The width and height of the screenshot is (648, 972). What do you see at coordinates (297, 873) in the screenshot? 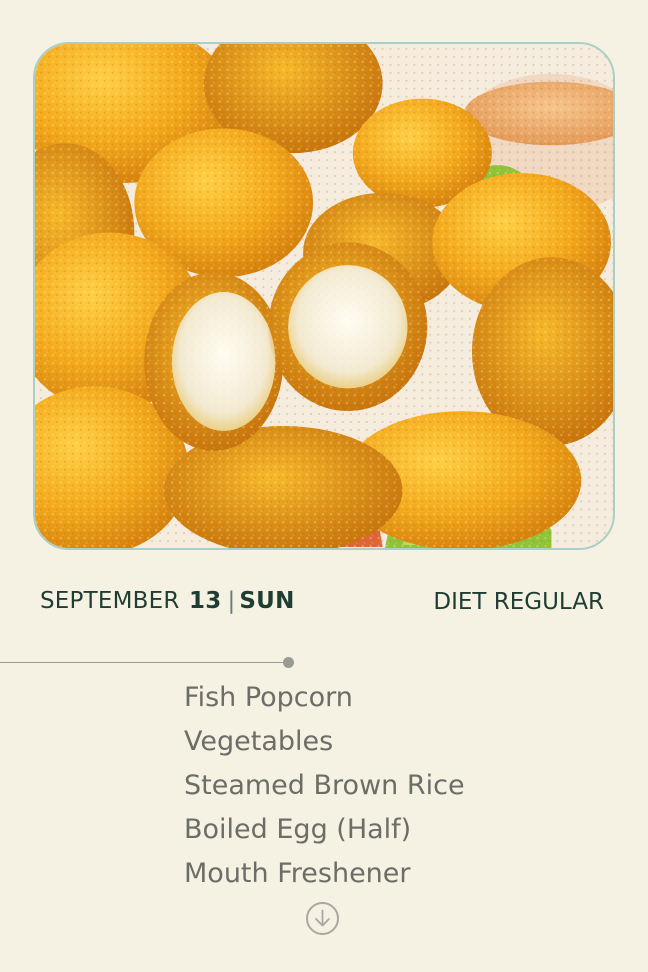
I see `menu-item: Mouth Freshener` at bounding box center [297, 873].